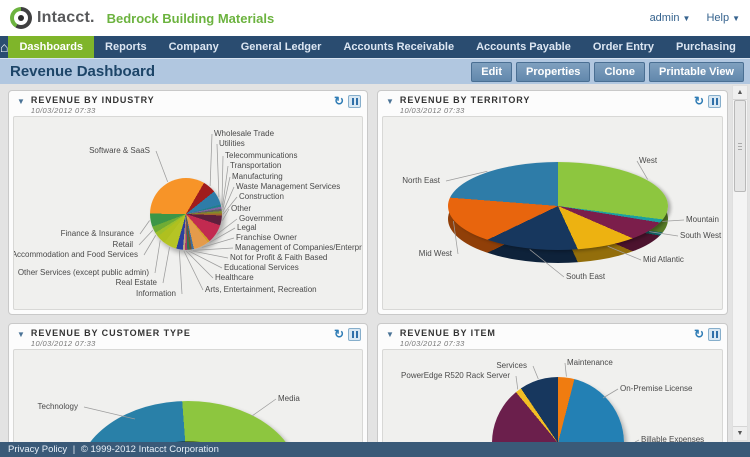 This screenshot has width=750, height=457. Describe the element at coordinates (740, 263) in the screenshot. I see `vertical-scrollbar: ▲ ▼` at that location.